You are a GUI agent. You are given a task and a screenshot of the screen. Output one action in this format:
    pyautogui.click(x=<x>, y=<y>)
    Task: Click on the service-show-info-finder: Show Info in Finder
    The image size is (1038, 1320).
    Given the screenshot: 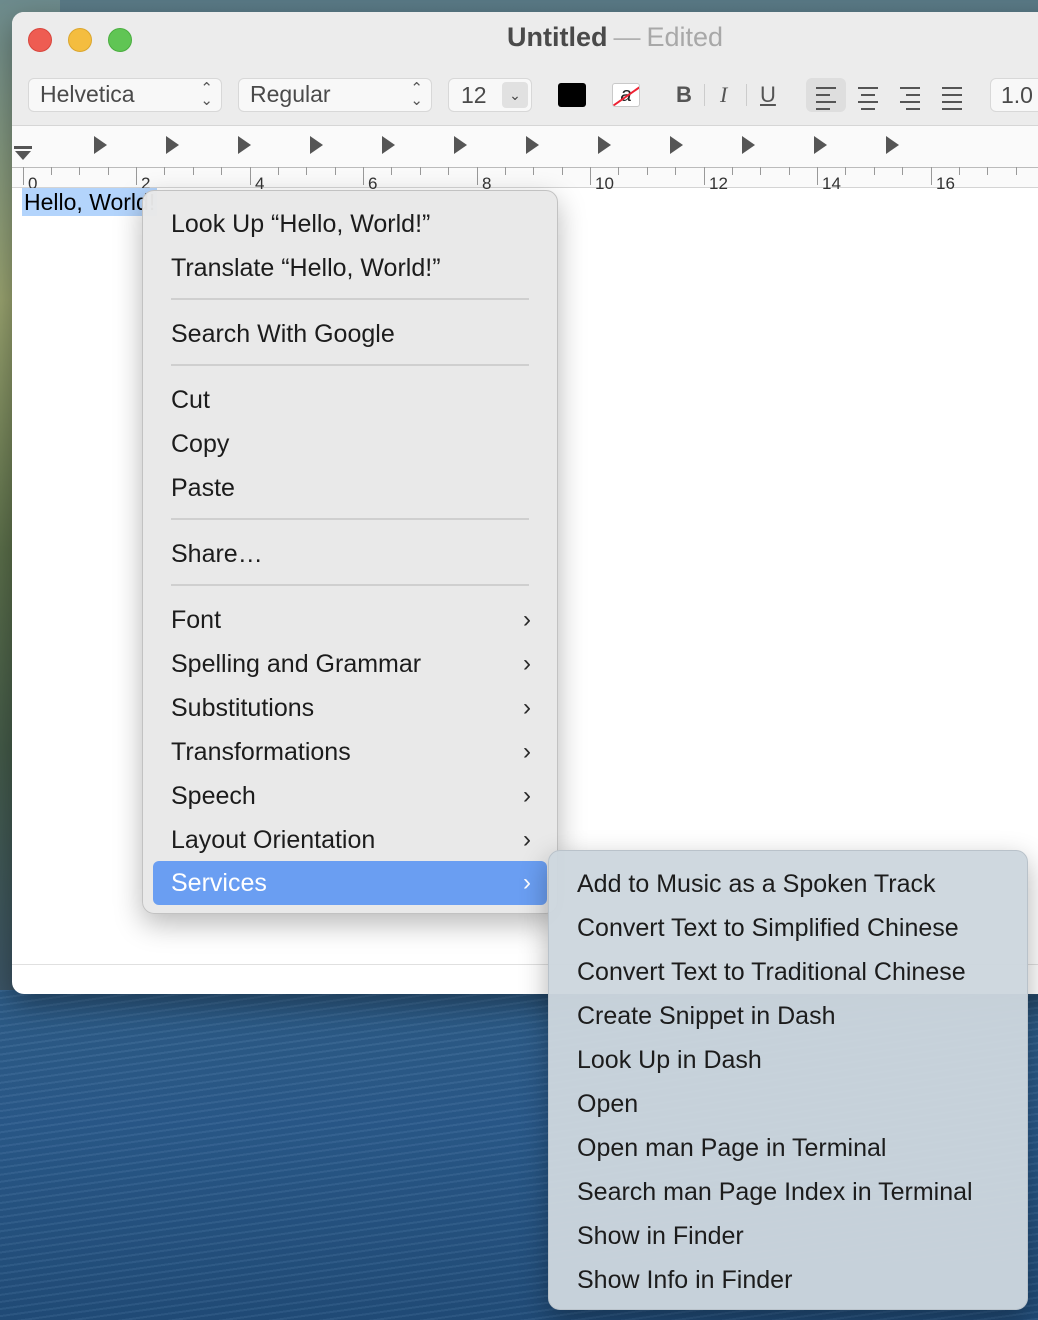 What is the action you would take?
    pyautogui.click(x=788, y=1280)
    